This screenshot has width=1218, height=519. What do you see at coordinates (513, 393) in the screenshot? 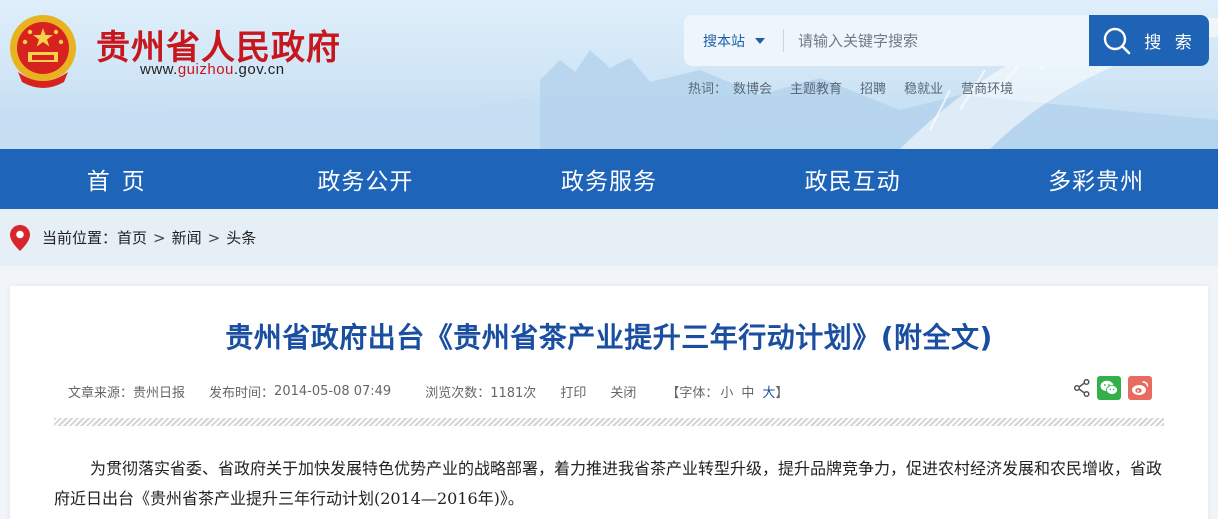
I see `views-value: 1181次` at bounding box center [513, 393].